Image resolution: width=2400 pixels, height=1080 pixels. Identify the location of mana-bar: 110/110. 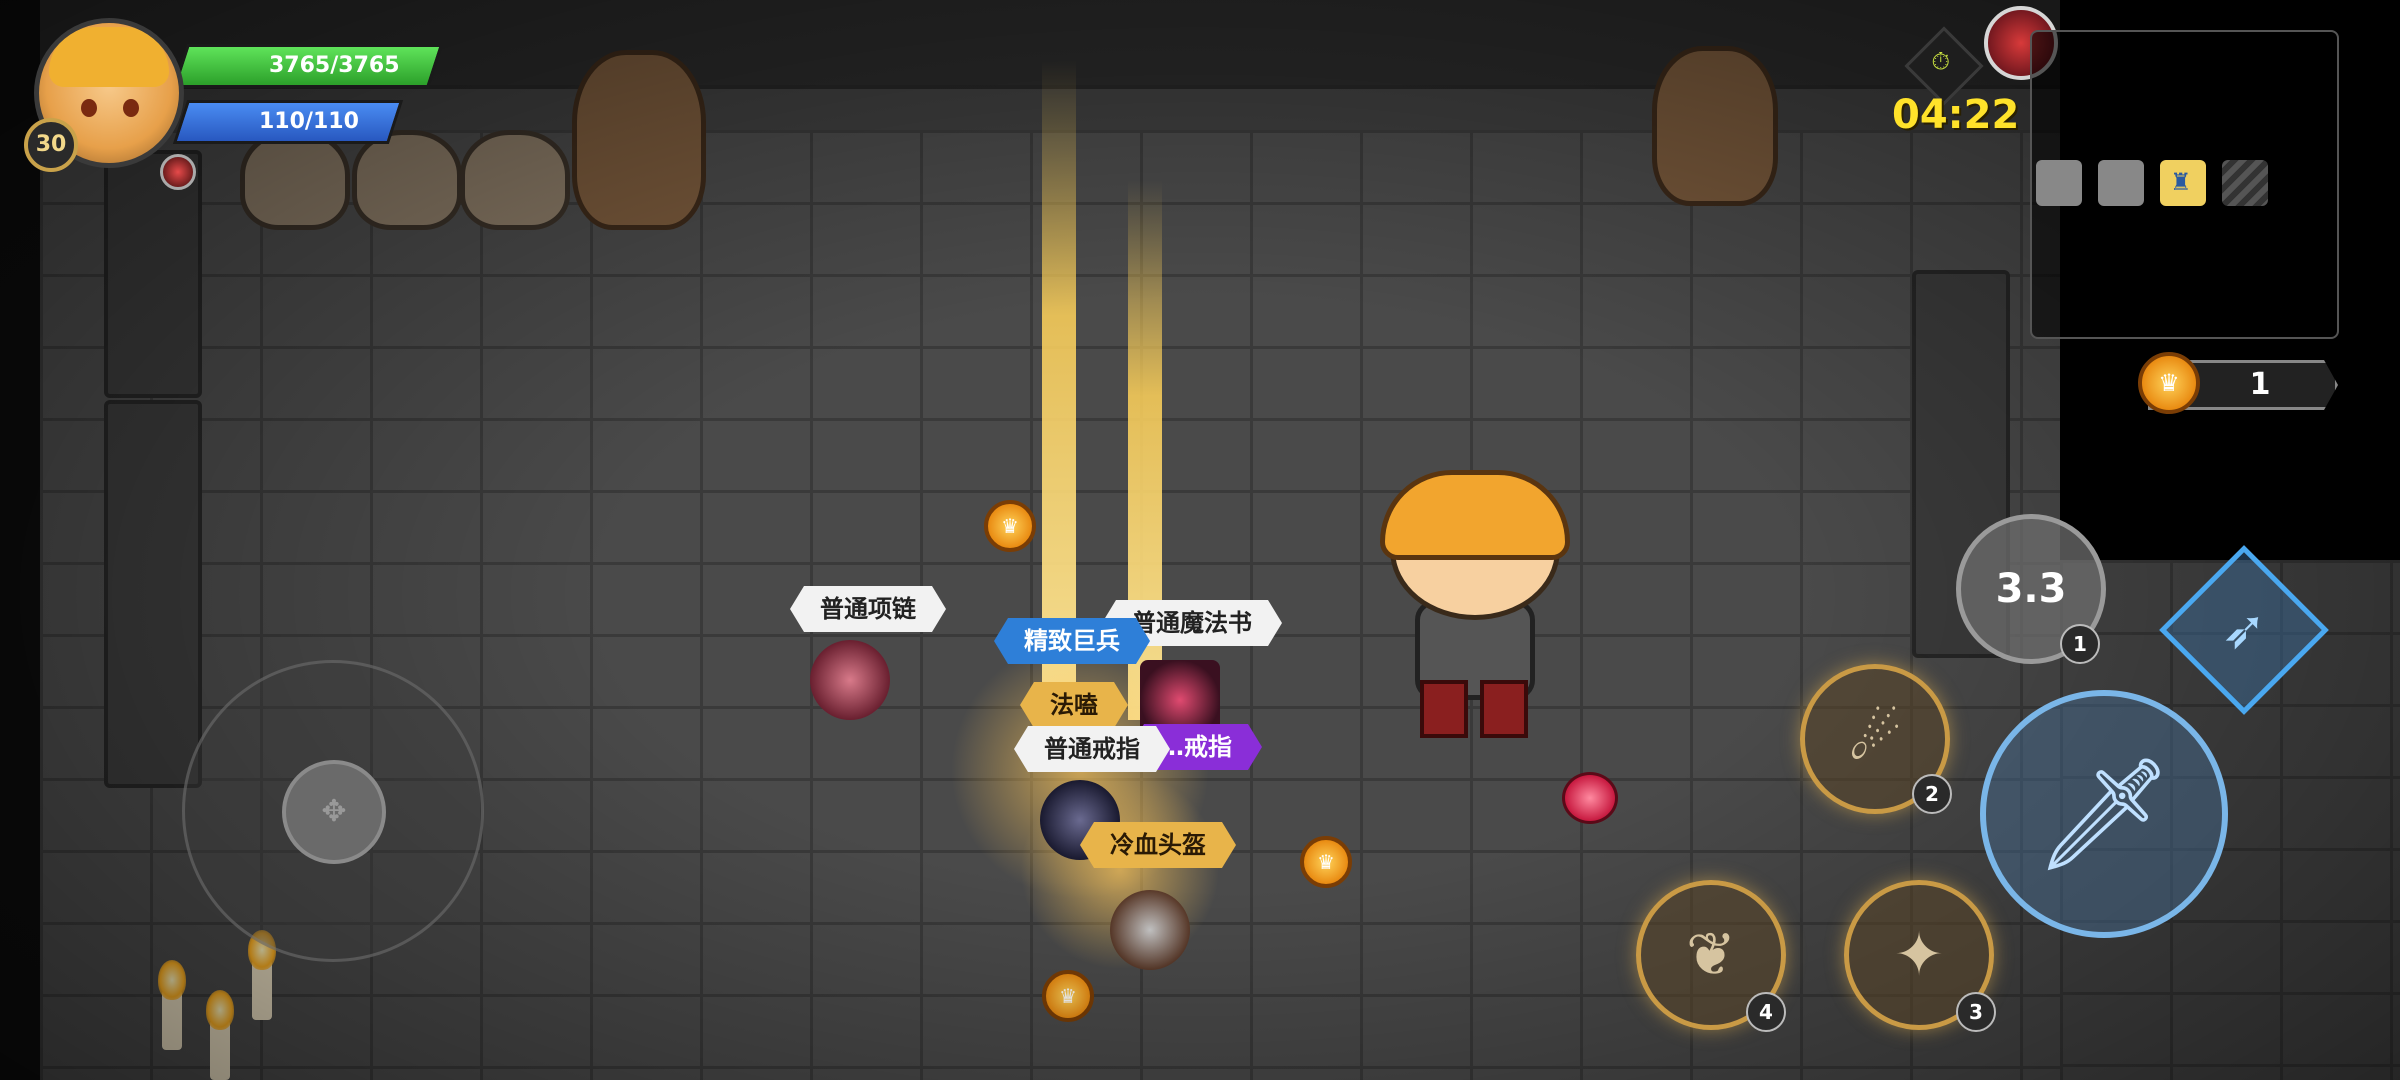
(288, 122).